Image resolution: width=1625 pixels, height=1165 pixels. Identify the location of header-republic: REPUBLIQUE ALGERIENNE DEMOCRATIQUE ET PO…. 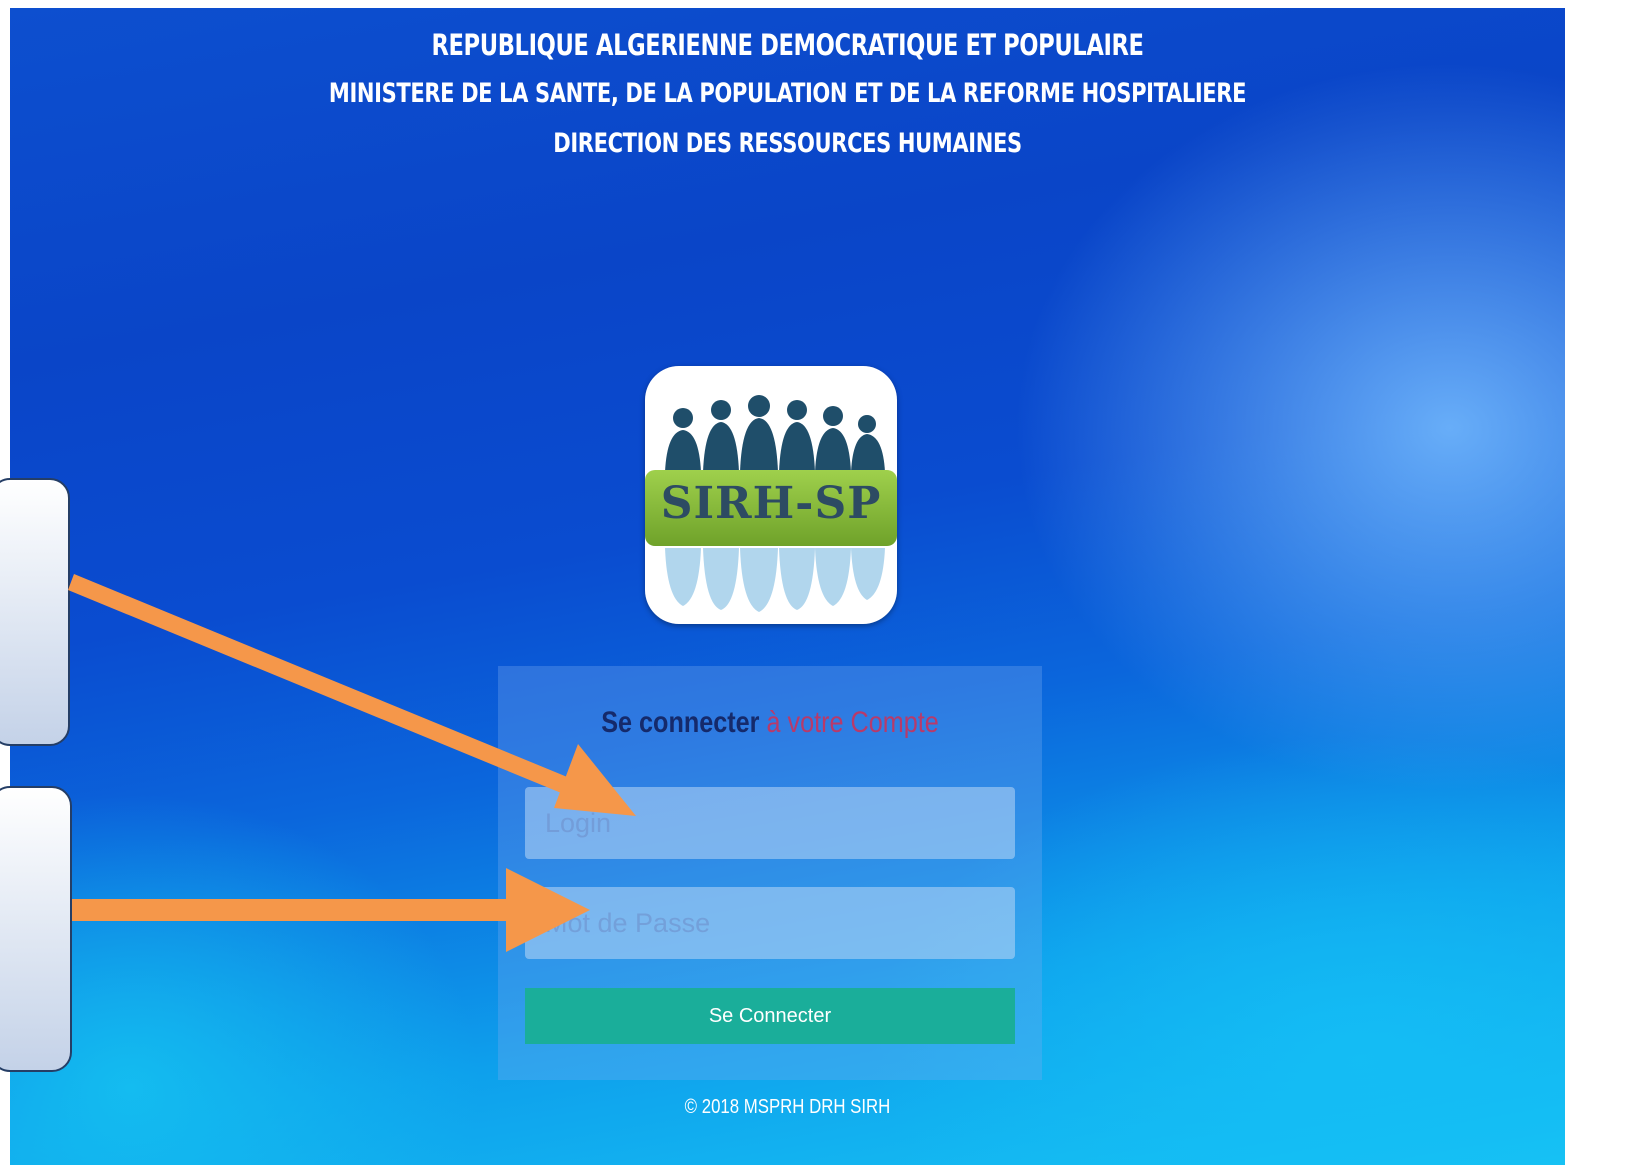
(787, 45).